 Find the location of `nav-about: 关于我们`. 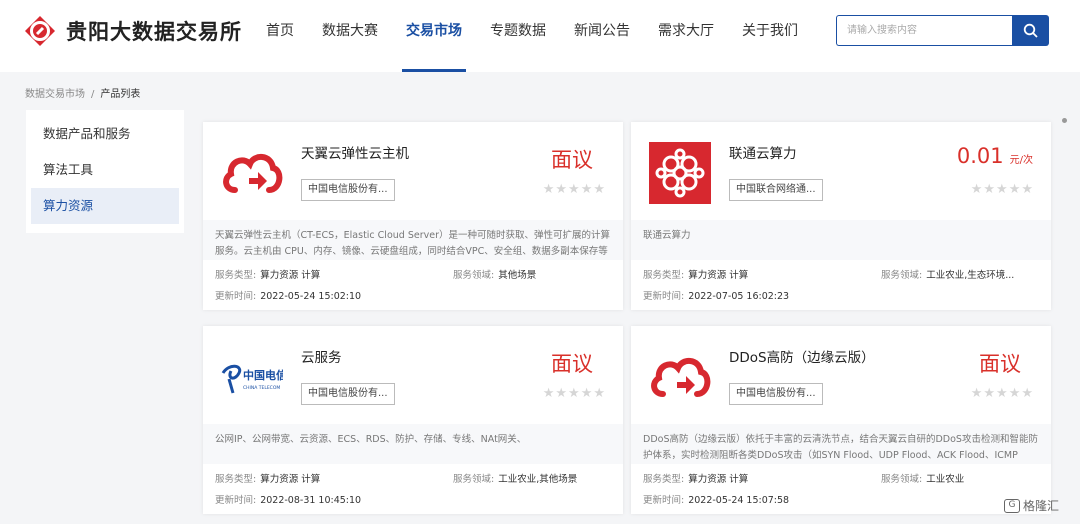

nav-about: 关于我们 is located at coordinates (770, 36).